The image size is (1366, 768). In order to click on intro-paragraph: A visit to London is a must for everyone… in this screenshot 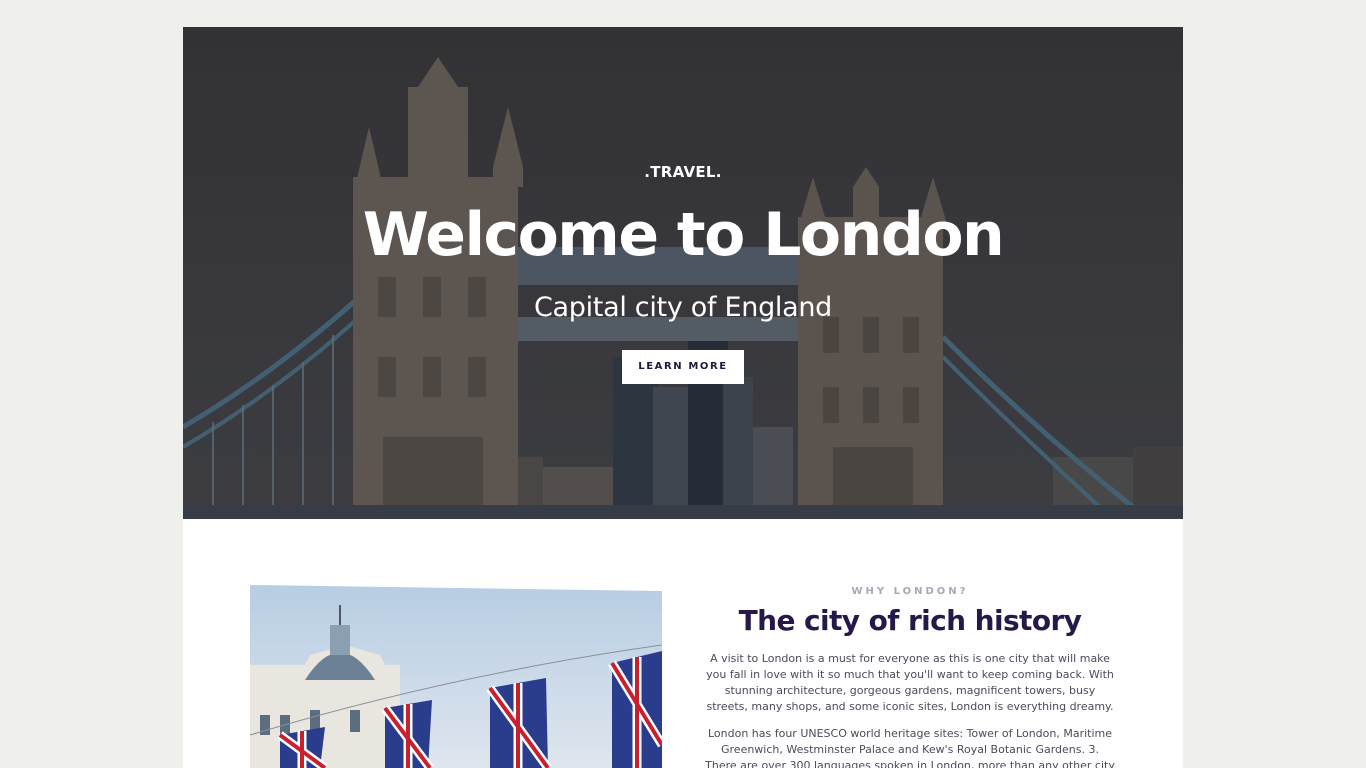, I will do `click(910, 682)`.